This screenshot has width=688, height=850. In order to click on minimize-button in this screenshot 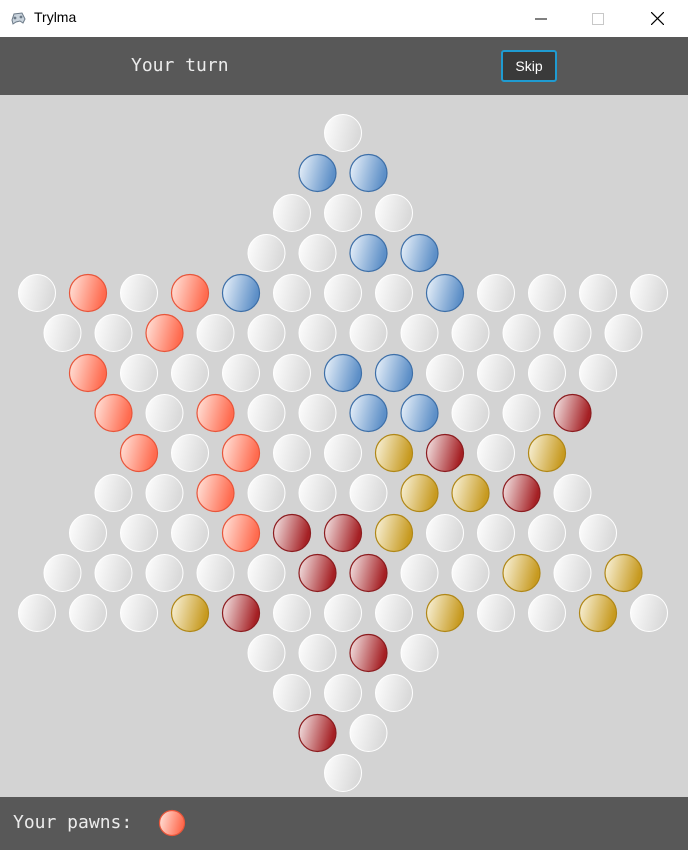, I will do `click(541, 18)`.